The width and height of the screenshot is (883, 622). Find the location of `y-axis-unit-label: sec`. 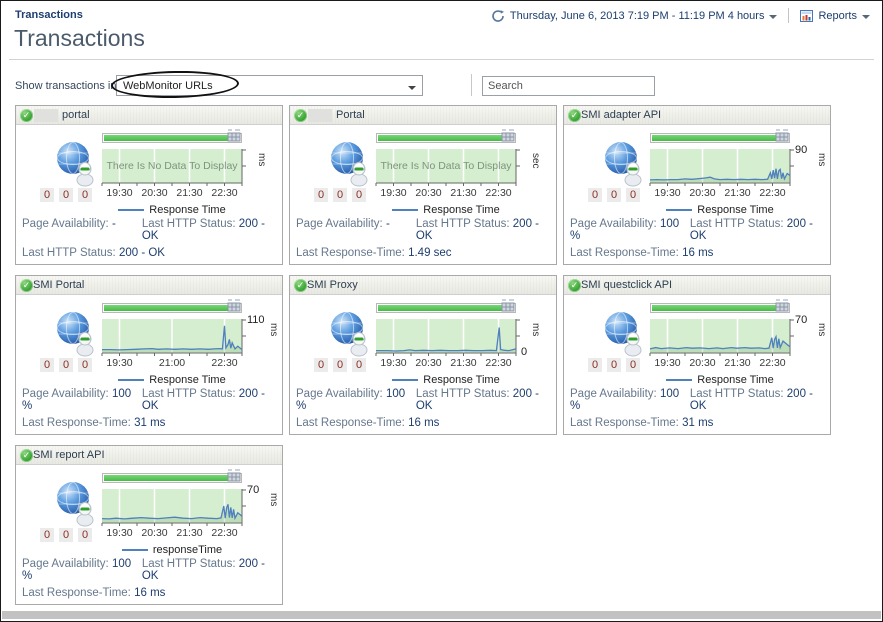

y-axis-unit-label: sec is located at coordinates (535, 161).